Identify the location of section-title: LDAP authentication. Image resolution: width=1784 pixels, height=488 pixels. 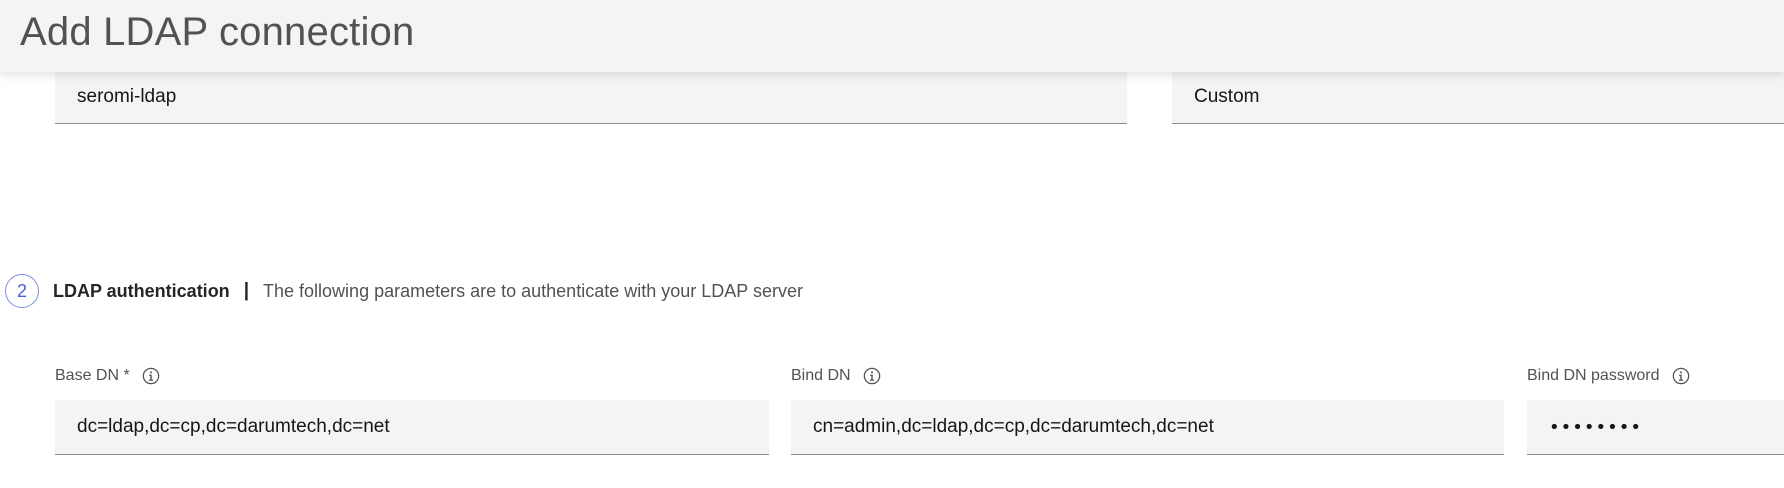
(141, 290).